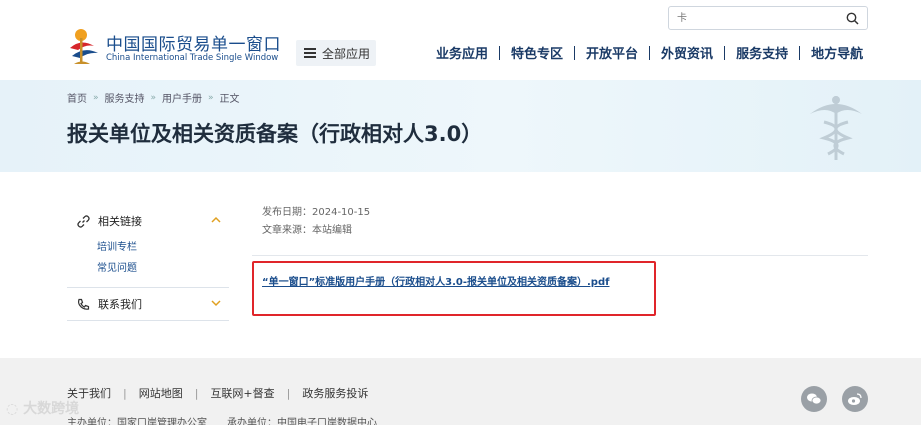 The image size is (921, 425). I want to click on menu-icon, so click(310, 53).